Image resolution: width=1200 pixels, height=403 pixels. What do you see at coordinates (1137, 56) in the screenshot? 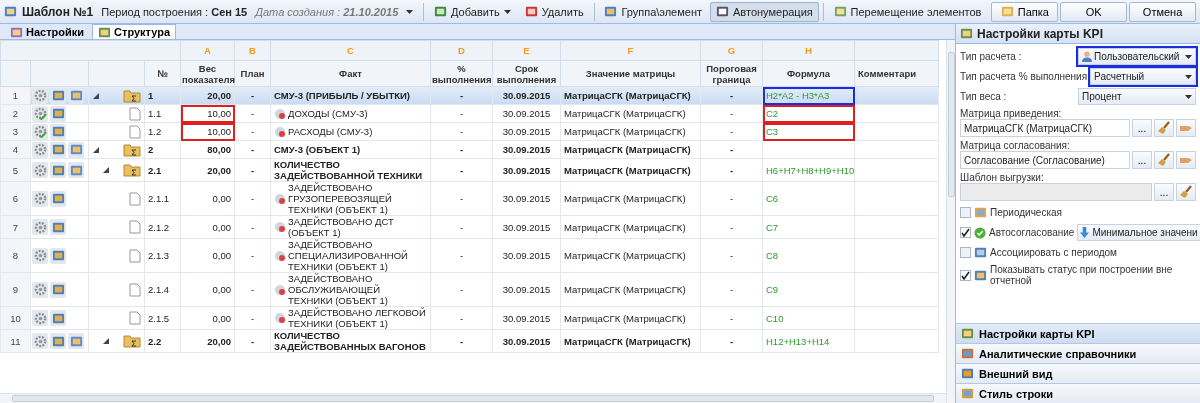
I see `select-field: Пользовательский` at bounding box center [1137, 56].